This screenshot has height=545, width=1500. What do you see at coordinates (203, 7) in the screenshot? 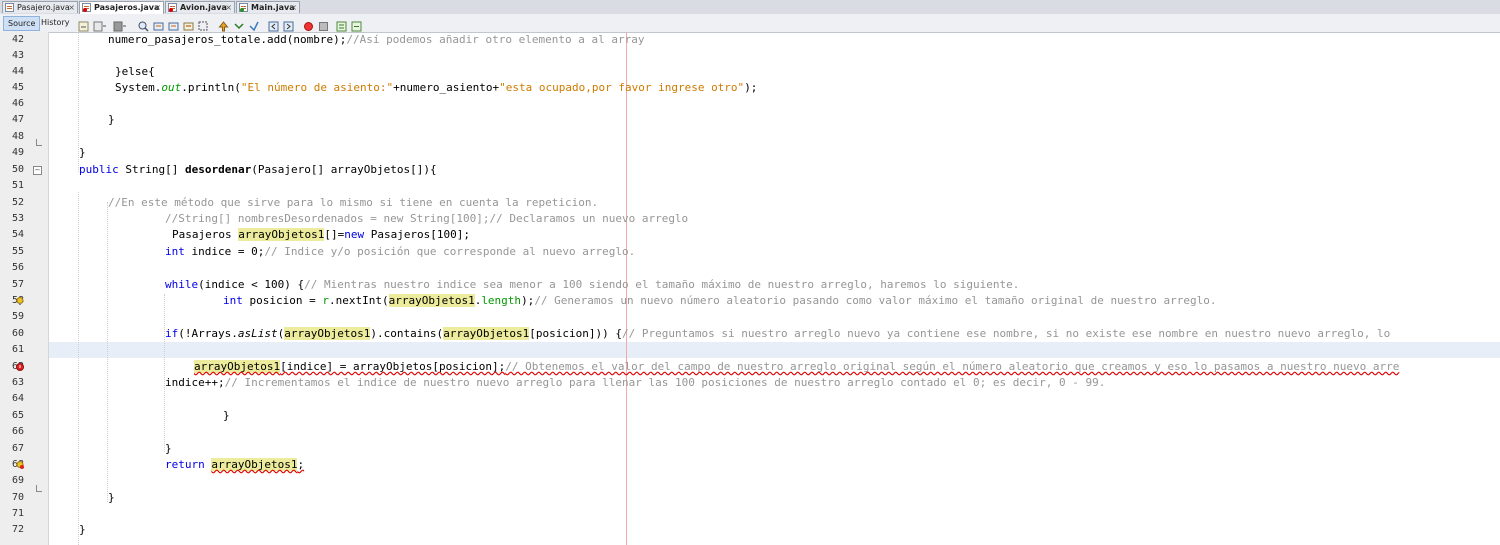
I see `tab-label: Avion.java` at bounding box center [203, 7].